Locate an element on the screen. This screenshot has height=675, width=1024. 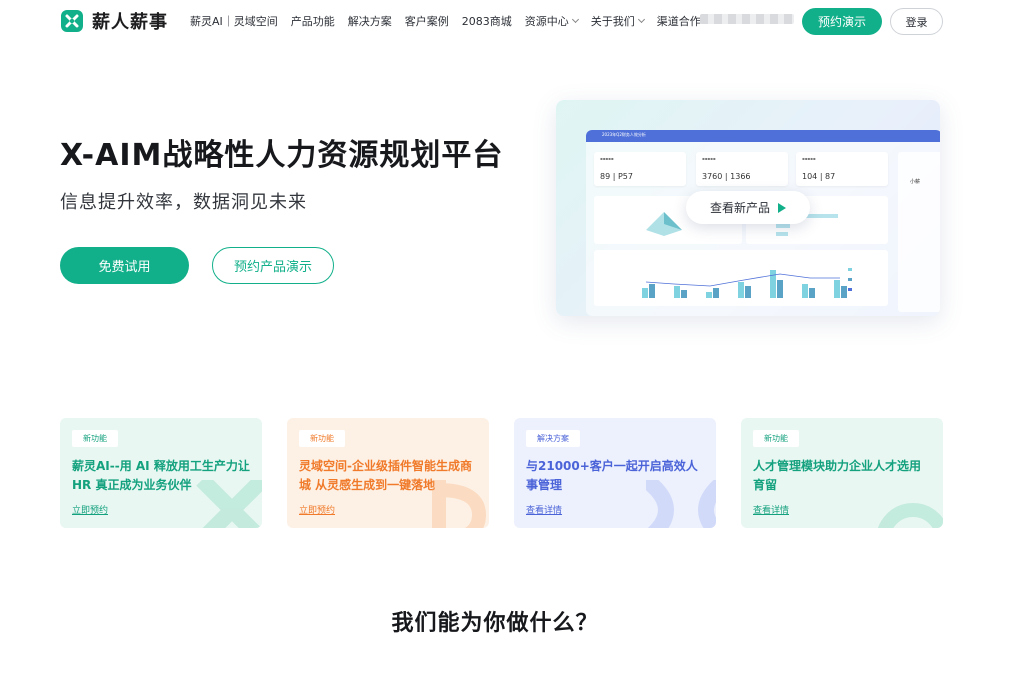
book-demo-button: 预约演示 is located at coordinates (842, 21).